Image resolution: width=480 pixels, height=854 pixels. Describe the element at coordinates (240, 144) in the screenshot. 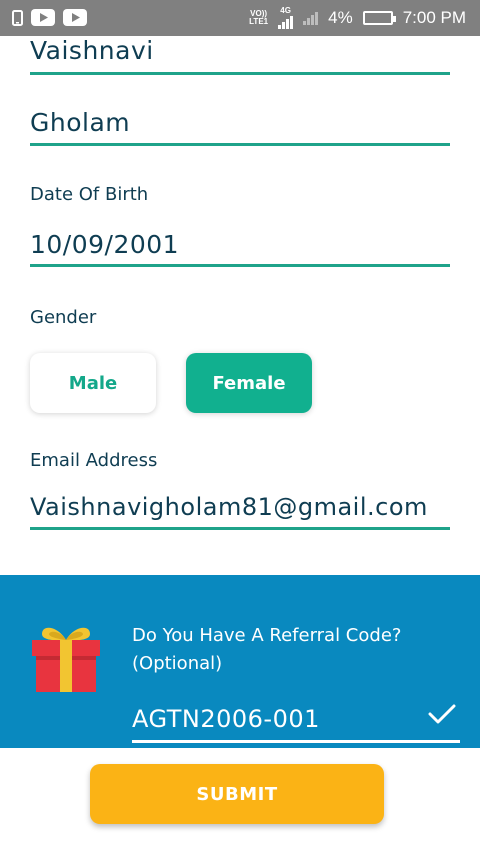

I see `last-name-underline` at that location.